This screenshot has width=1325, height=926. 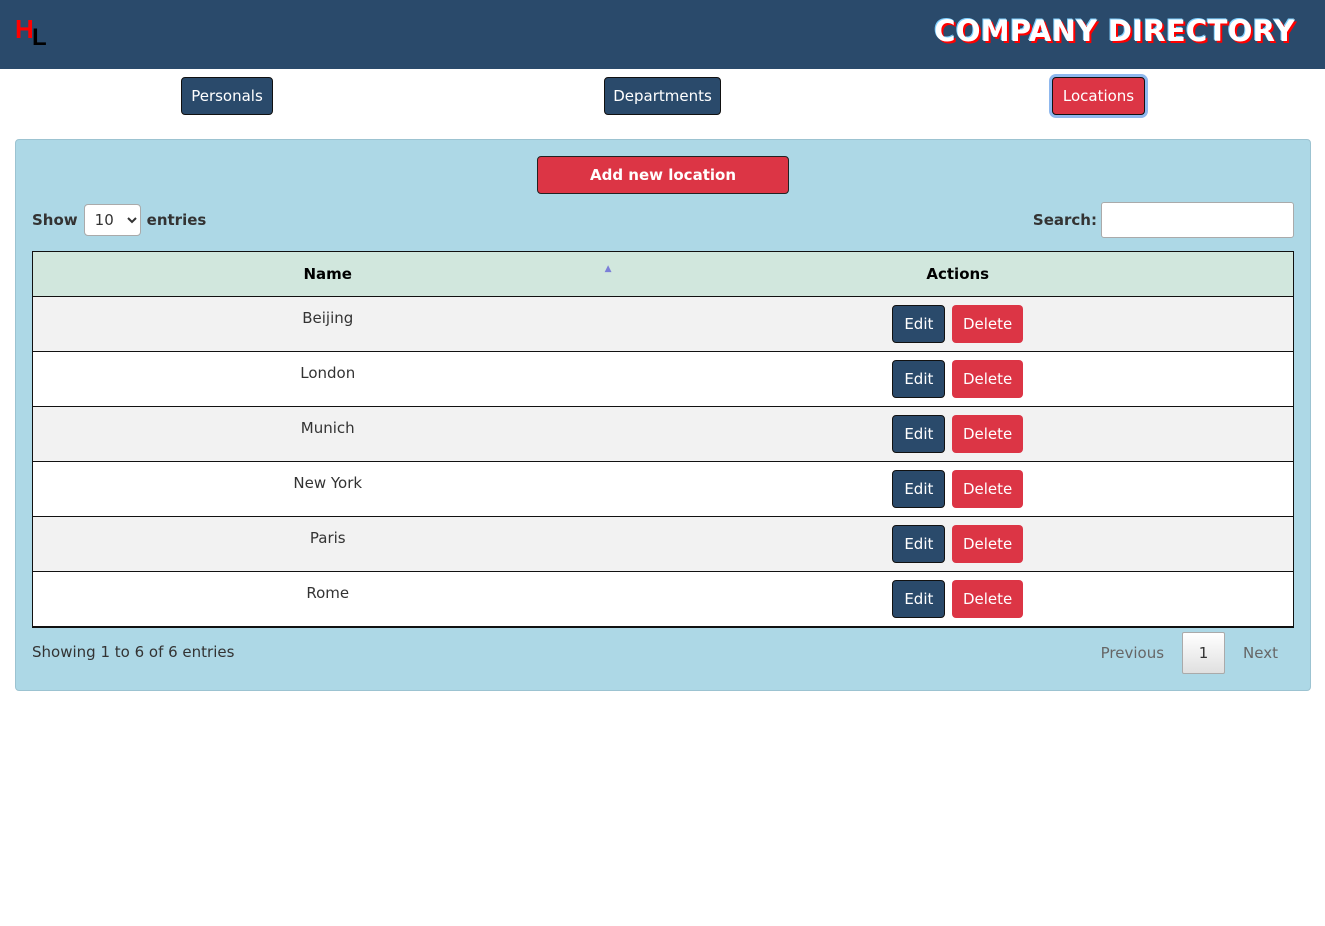 I want to click on next-page-button: Next, so click(x=1259, y=653).